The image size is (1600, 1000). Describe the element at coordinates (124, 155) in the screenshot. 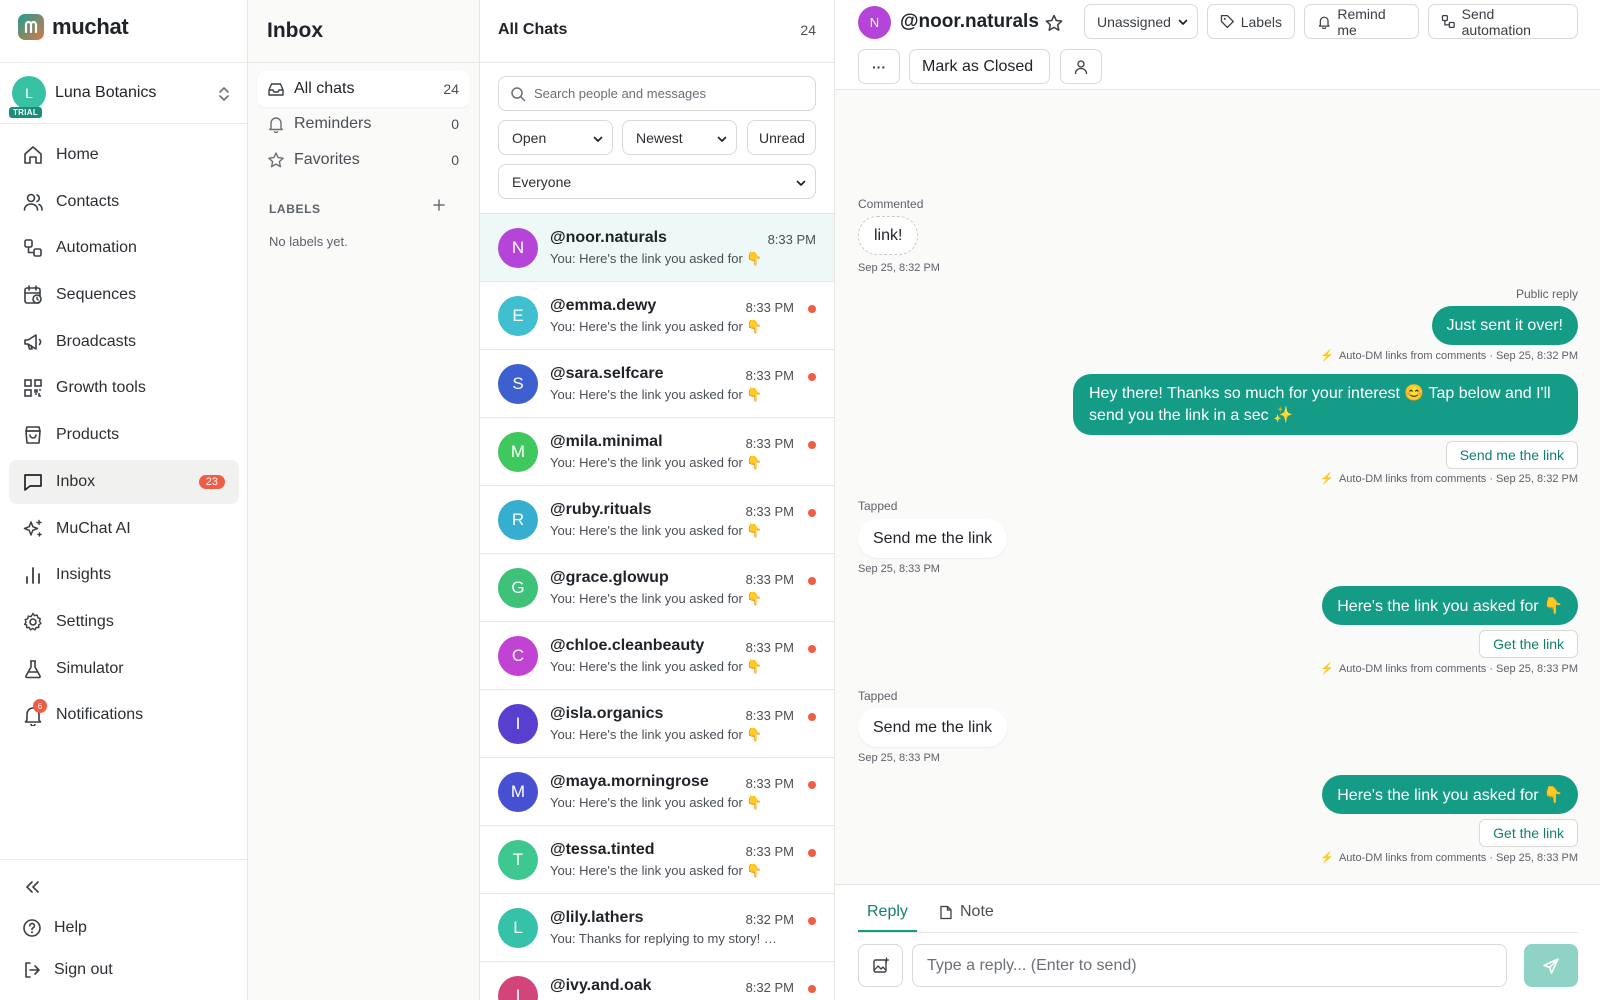

I see `nav-item-home: Home` at that location.